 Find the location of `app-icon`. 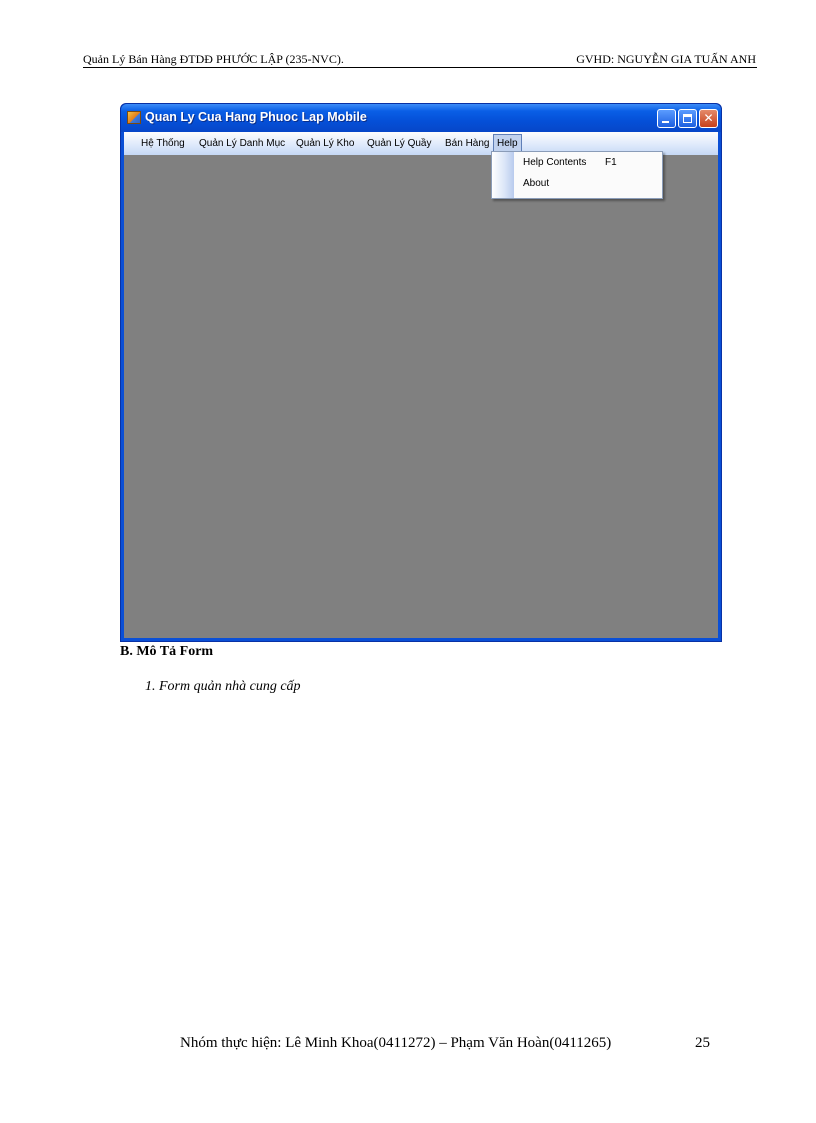

app-icon is located at coordinates (134, 117).